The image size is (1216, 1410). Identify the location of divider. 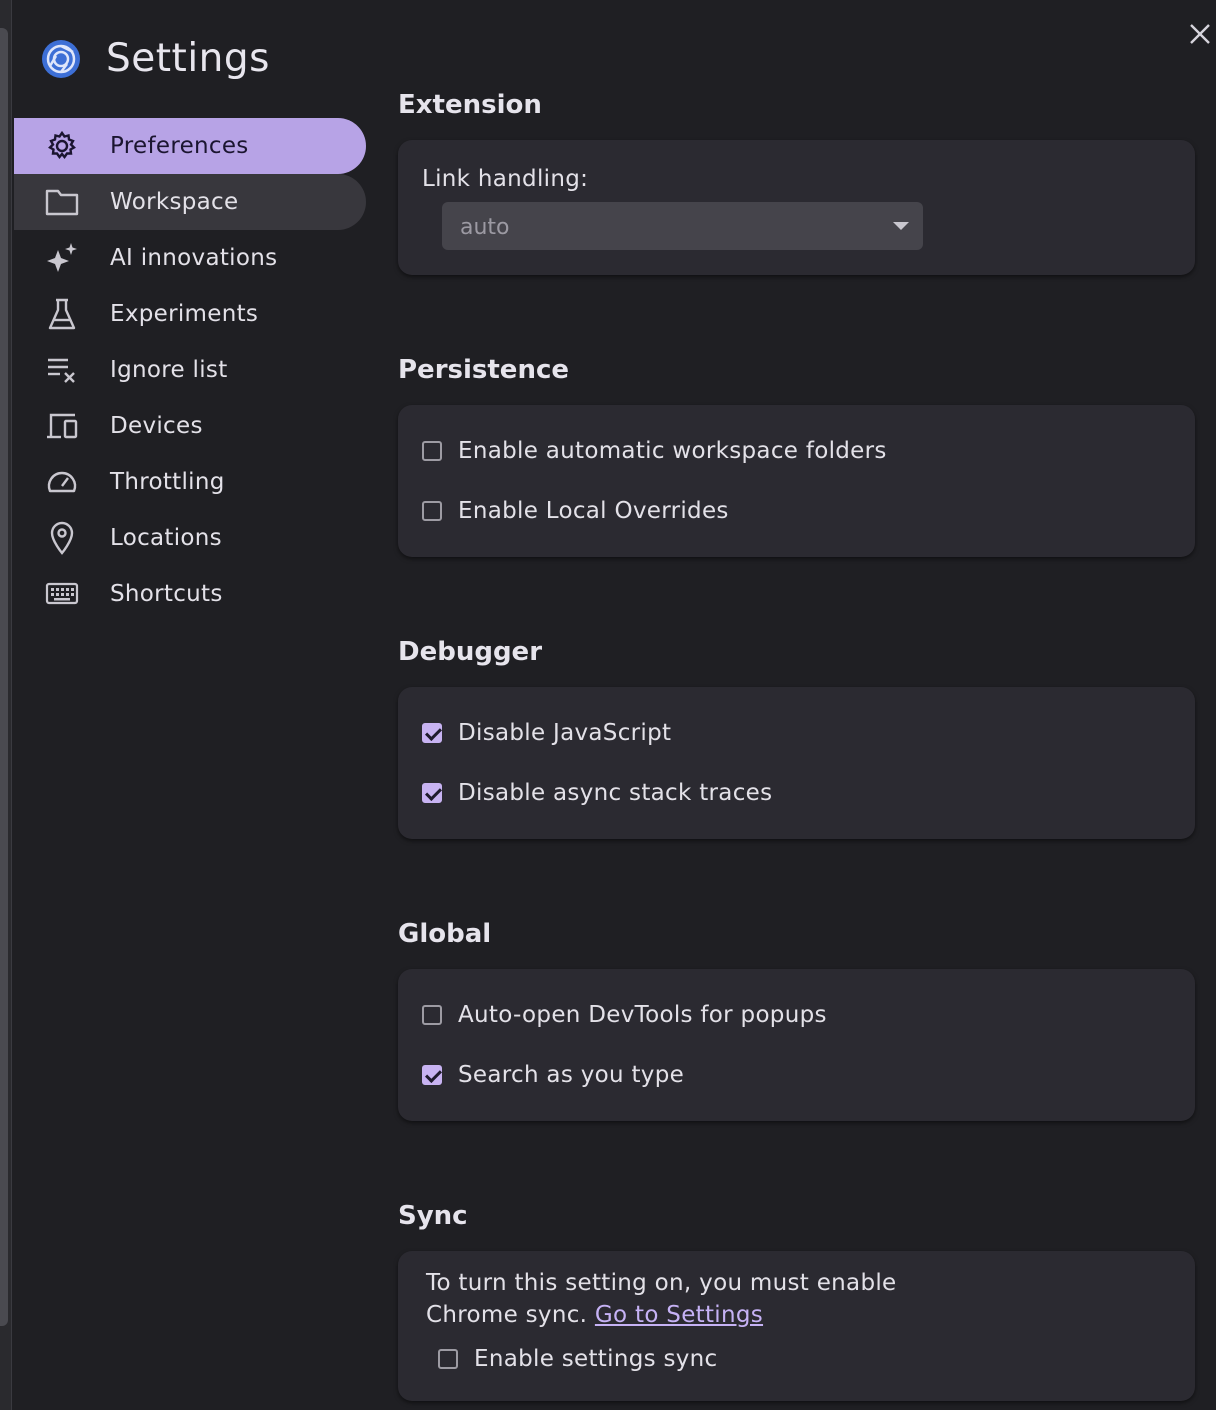
(11, 705).